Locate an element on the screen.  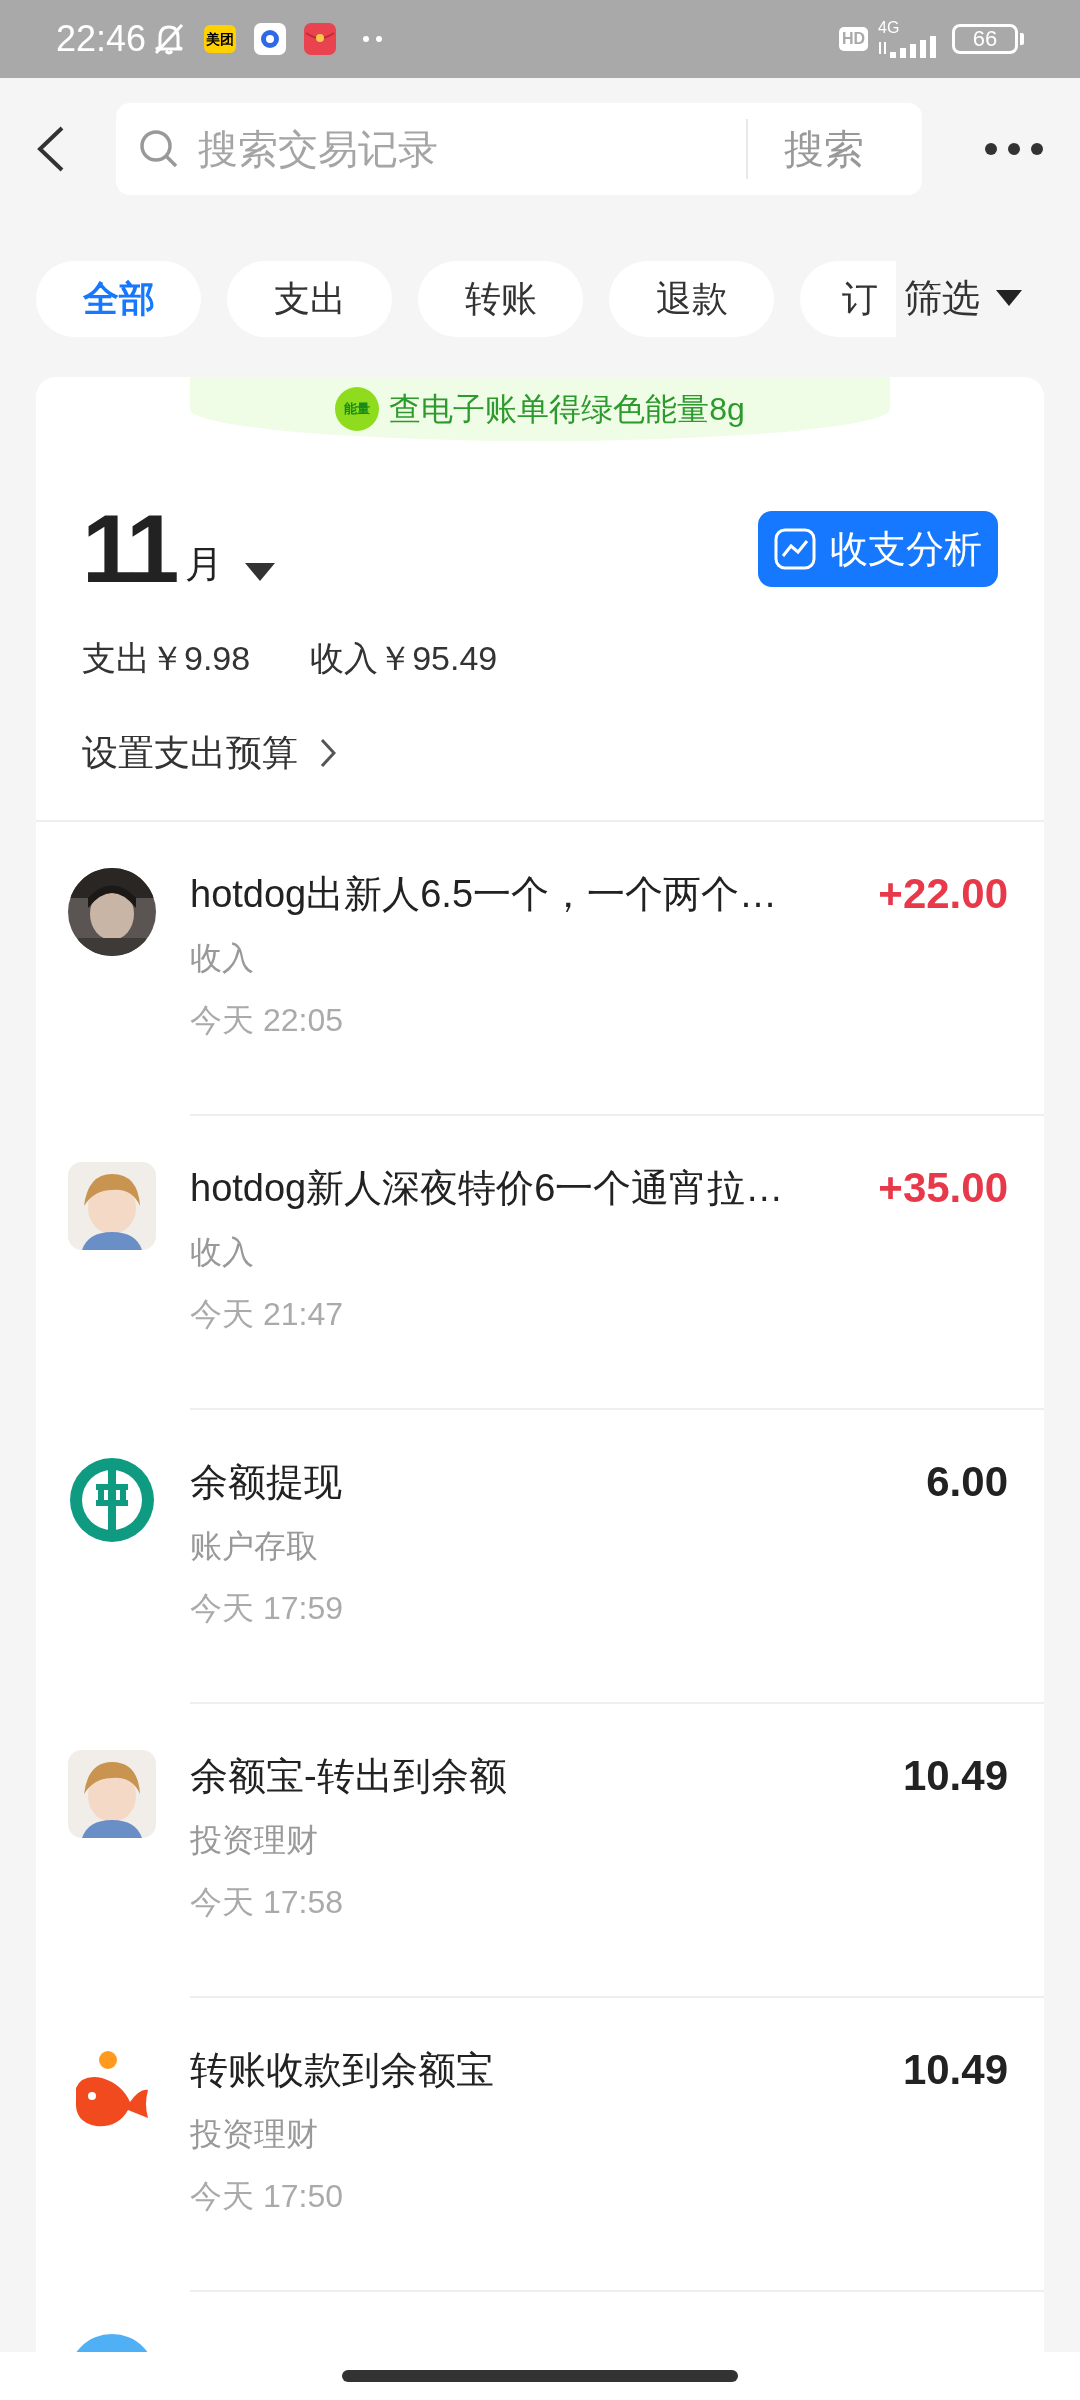
transaction-amount: +22.00 is located at coordinates (943, 894).